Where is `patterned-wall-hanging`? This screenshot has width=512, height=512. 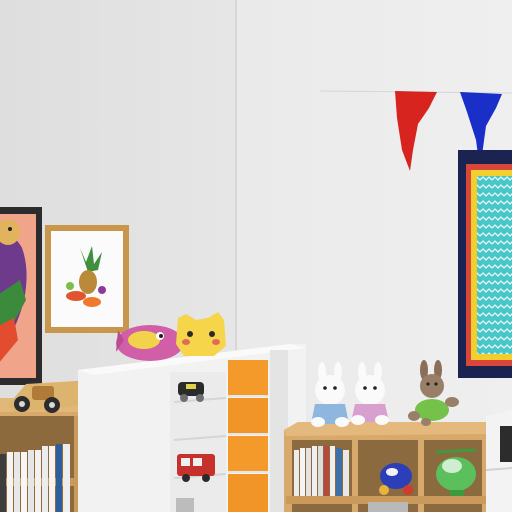
patterned-wall-hanging is located at coordinates (485, 264).